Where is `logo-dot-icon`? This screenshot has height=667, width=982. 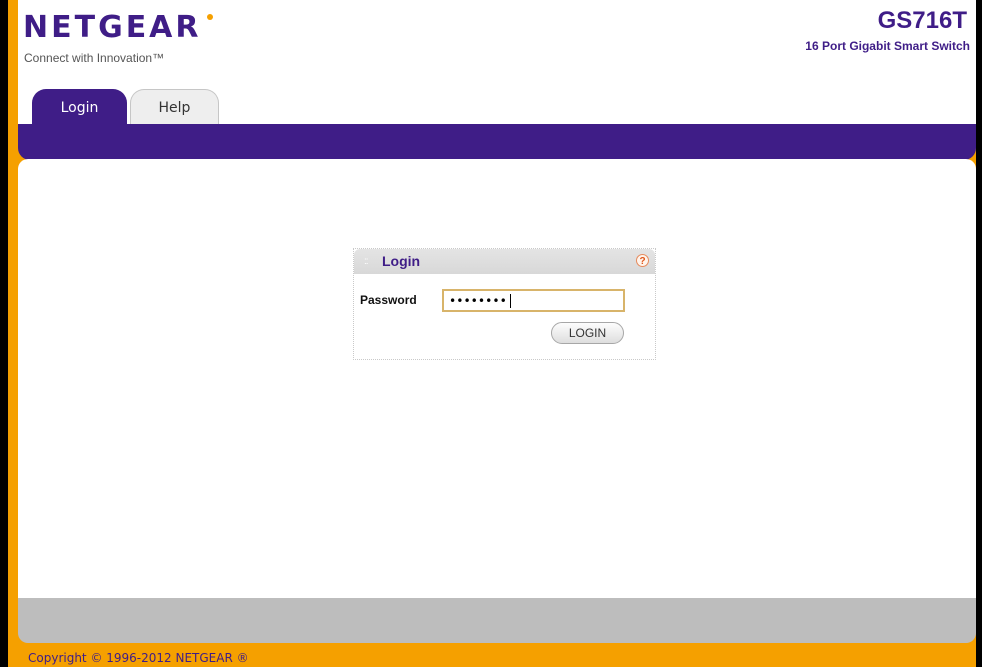 logo-dot-icon is located at coordinates (210, 17).